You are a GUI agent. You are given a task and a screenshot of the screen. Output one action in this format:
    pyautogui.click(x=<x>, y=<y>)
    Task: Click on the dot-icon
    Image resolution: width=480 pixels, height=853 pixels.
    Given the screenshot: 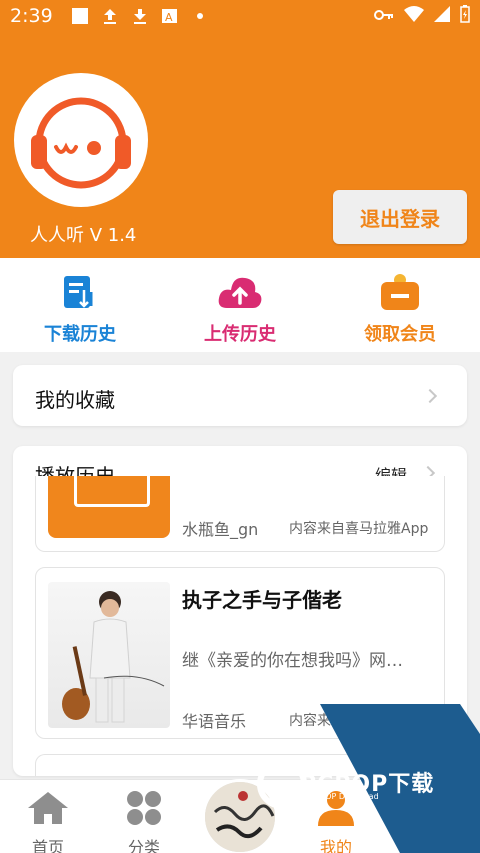 What is the action you would take?
    pyautogui.click(x=200, y=16)
    